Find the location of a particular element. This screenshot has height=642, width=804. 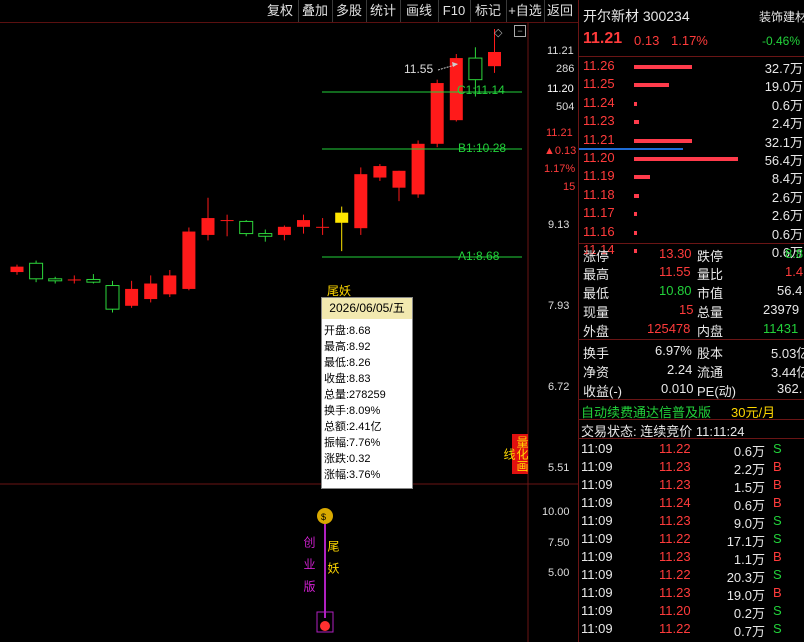

trade-row: 11:09 11.22 17.1万 S is located at coordinates (691, 540).